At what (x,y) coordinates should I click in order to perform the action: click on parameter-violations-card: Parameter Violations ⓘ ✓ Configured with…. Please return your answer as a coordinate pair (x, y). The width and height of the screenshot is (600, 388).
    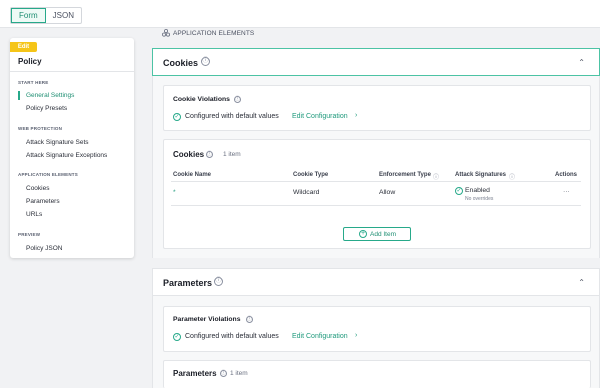
    Looking at the image, I should click on (377, 329).